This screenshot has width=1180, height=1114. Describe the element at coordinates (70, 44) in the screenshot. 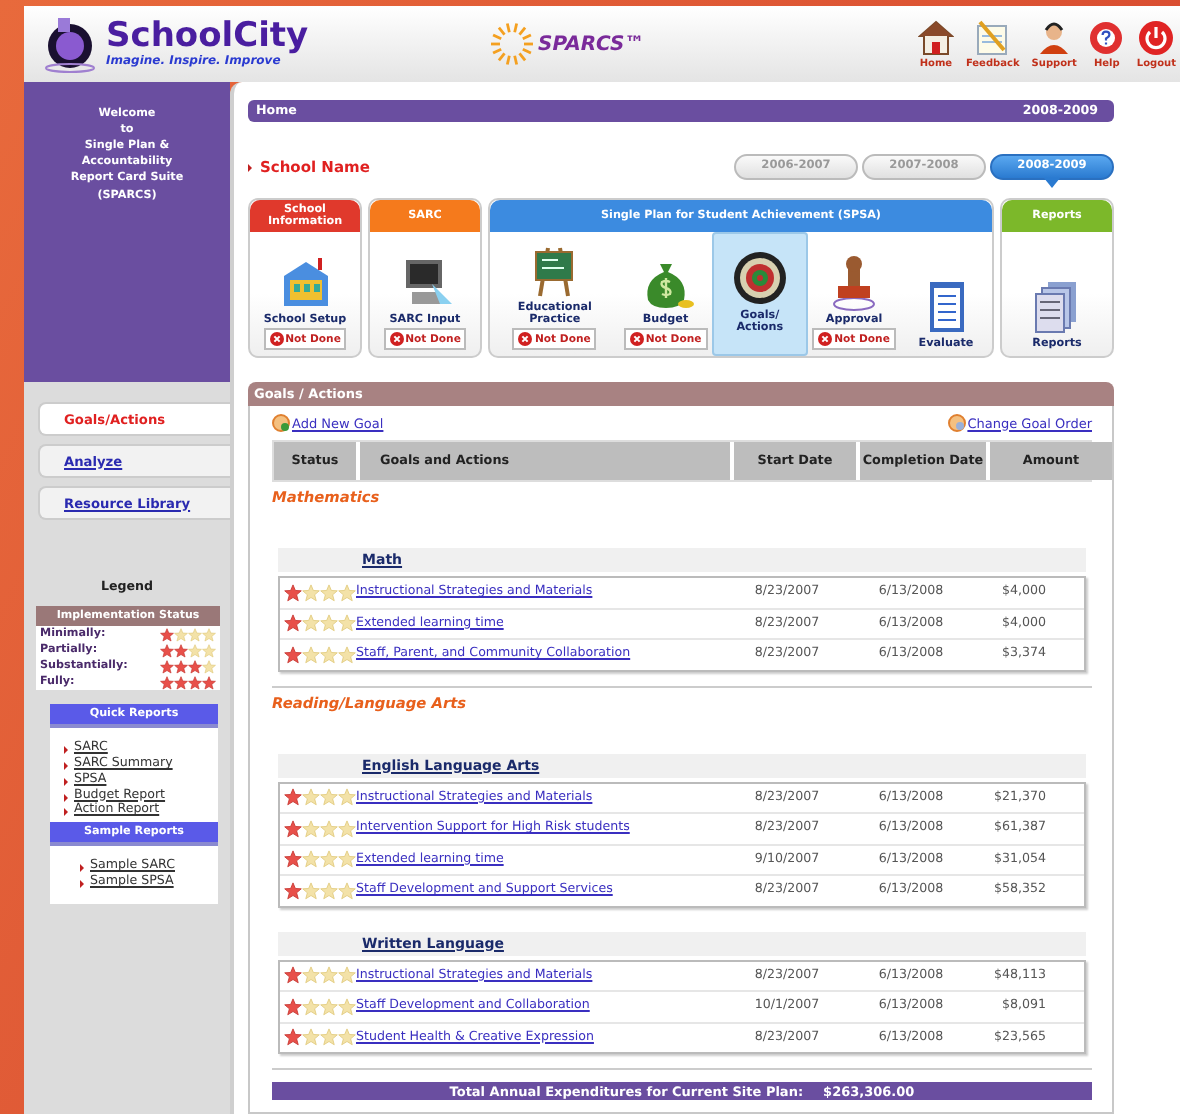

I see `logo-icon` at that location.